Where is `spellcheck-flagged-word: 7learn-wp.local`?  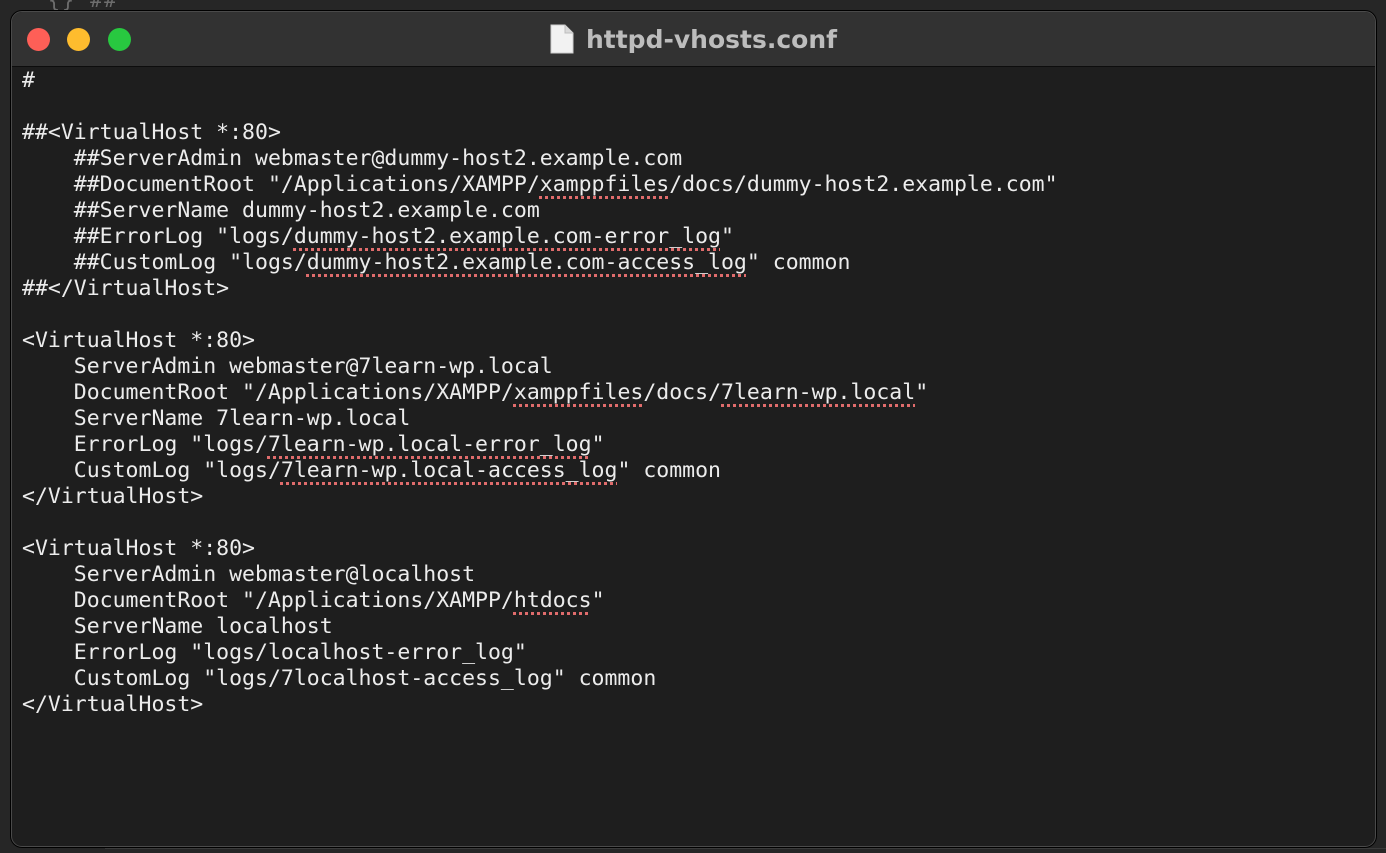 spellcheck-flagged-word: 7learn-wp.local is located at coordinates (818, 392).